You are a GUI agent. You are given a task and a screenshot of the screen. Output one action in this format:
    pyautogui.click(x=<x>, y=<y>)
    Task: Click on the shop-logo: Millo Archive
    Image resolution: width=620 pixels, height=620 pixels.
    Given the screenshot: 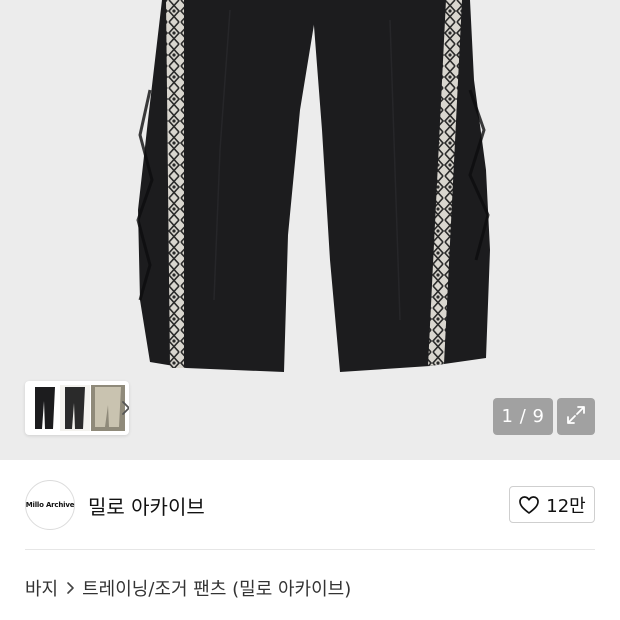 What is the action you would take?
    pyautogui.click(x=50, y=505)
    